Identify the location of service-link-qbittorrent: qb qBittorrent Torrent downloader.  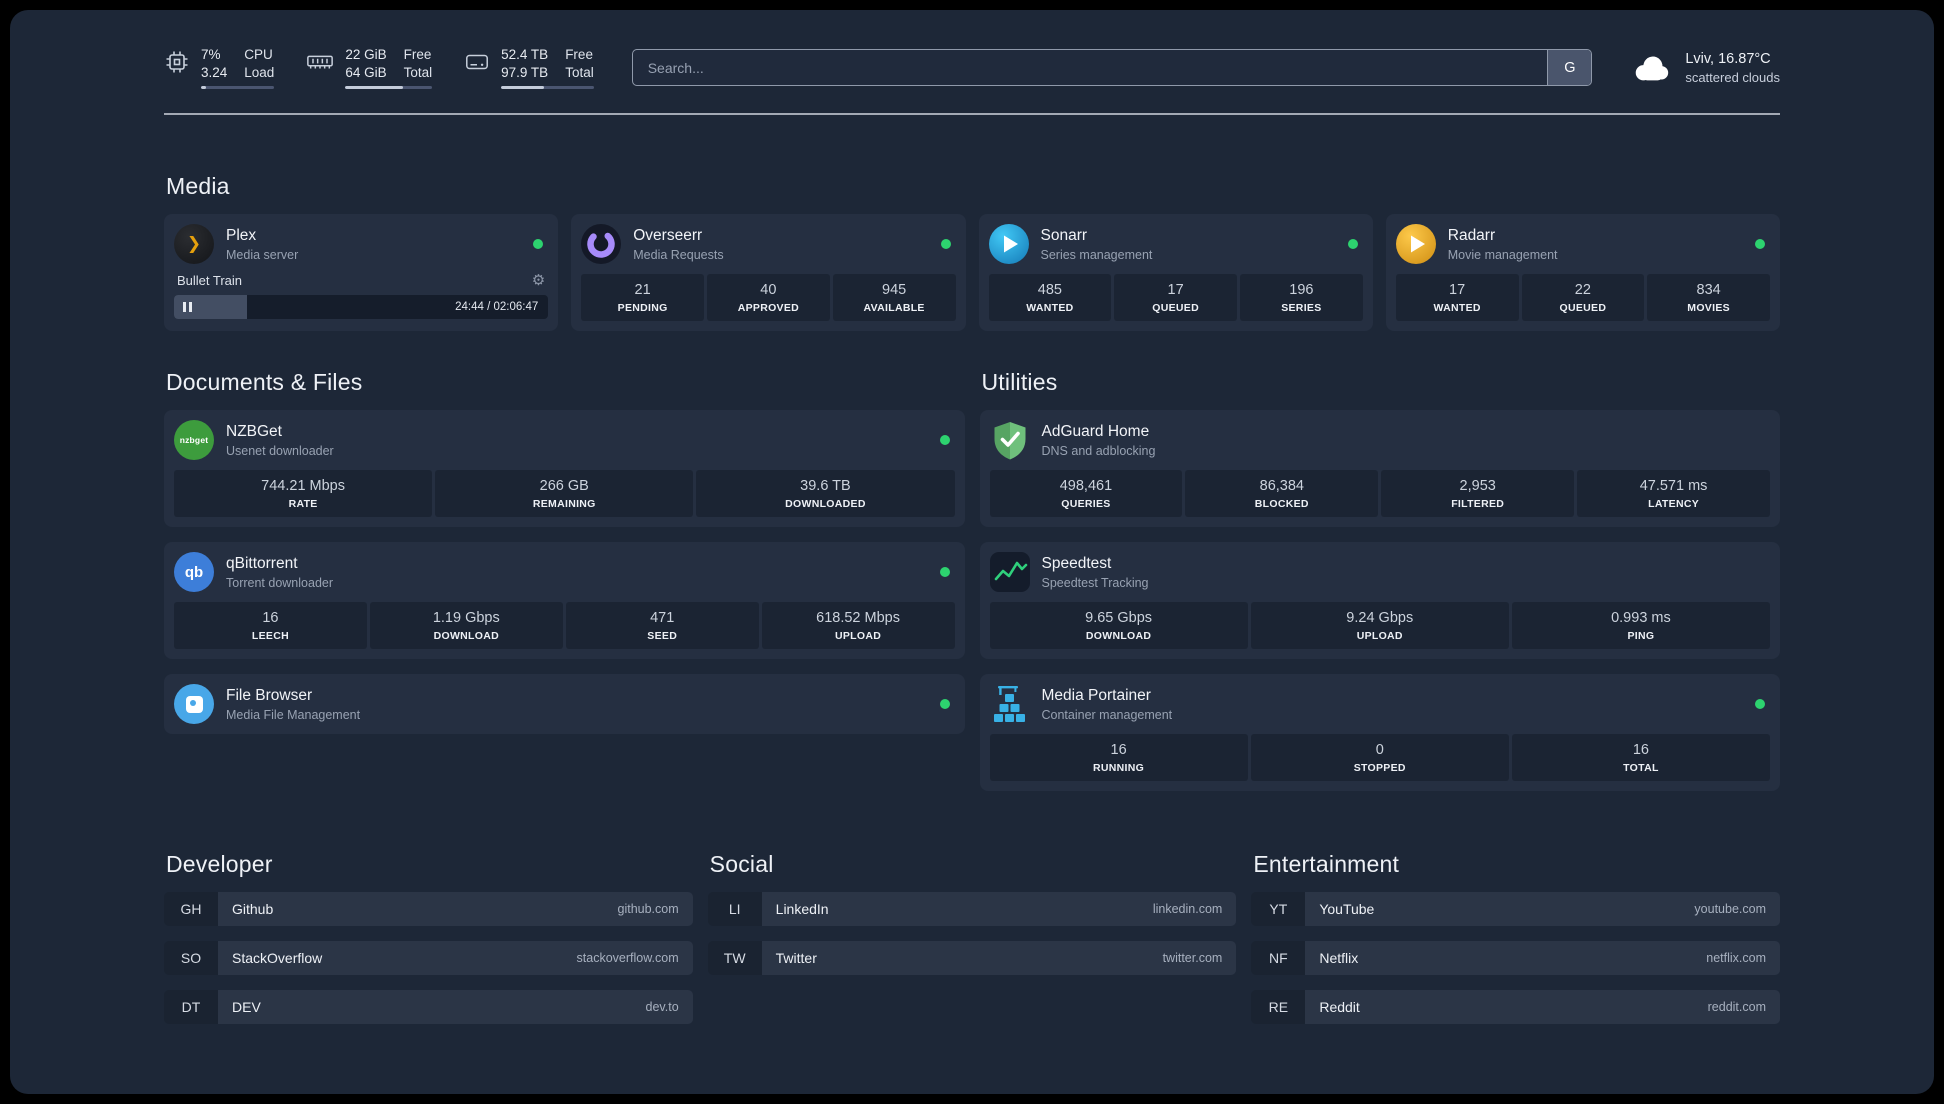
(564, 572).